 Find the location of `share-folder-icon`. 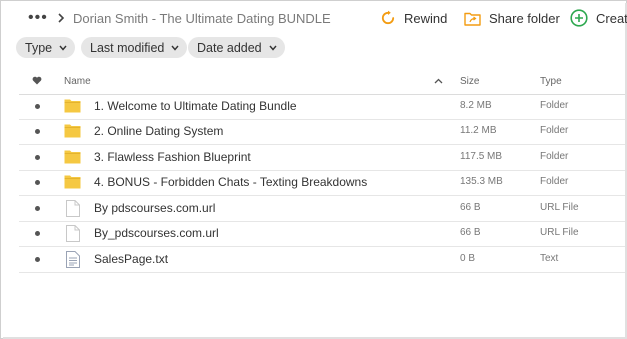

share-folder-icon is located at coordinates (472, 19).